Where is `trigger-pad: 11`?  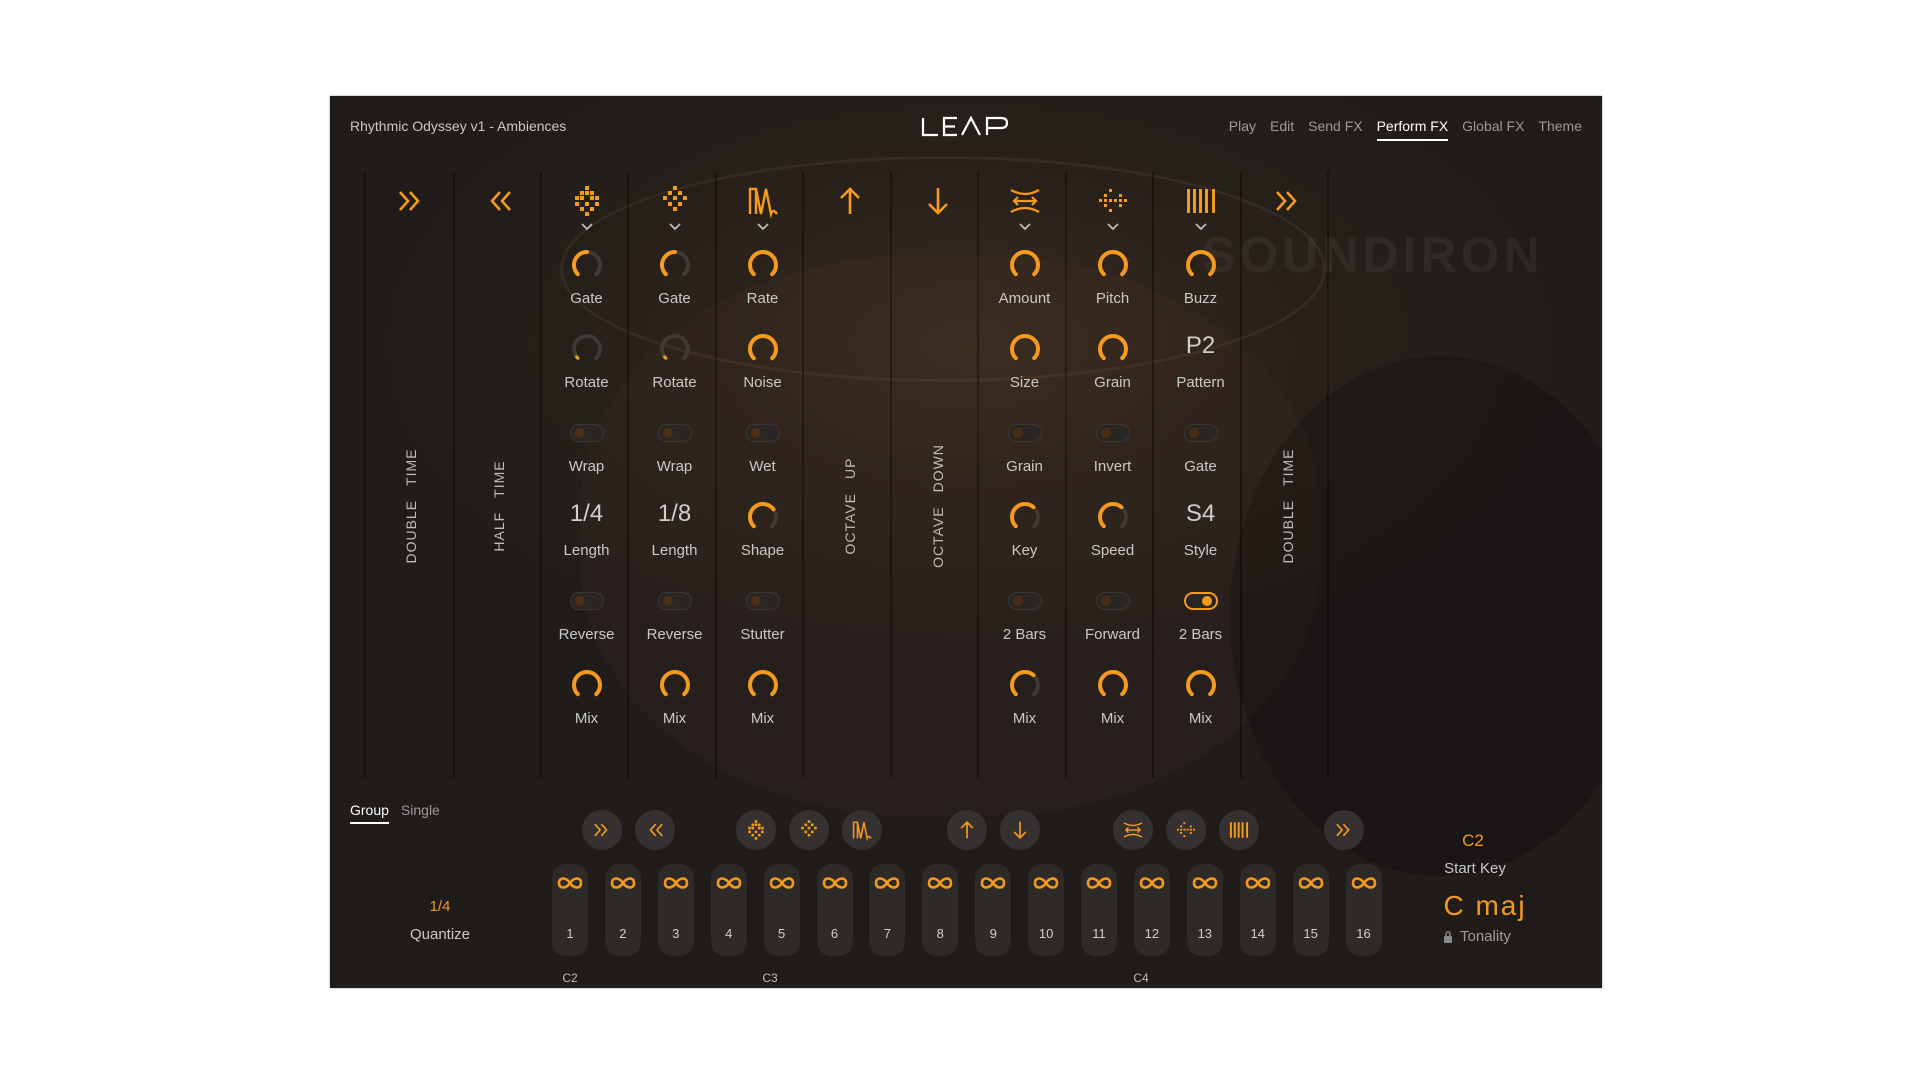 trigger-pad: 11 is located at coordinates (1099, 910).